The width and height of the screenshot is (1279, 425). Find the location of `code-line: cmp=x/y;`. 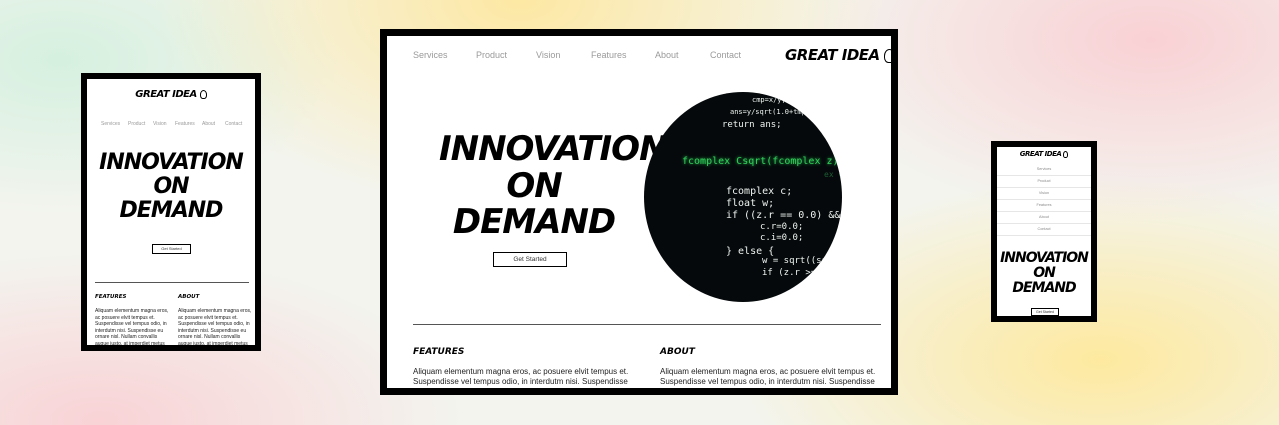

code-line: cmp=x/y; is located at coordinates (769, 100).